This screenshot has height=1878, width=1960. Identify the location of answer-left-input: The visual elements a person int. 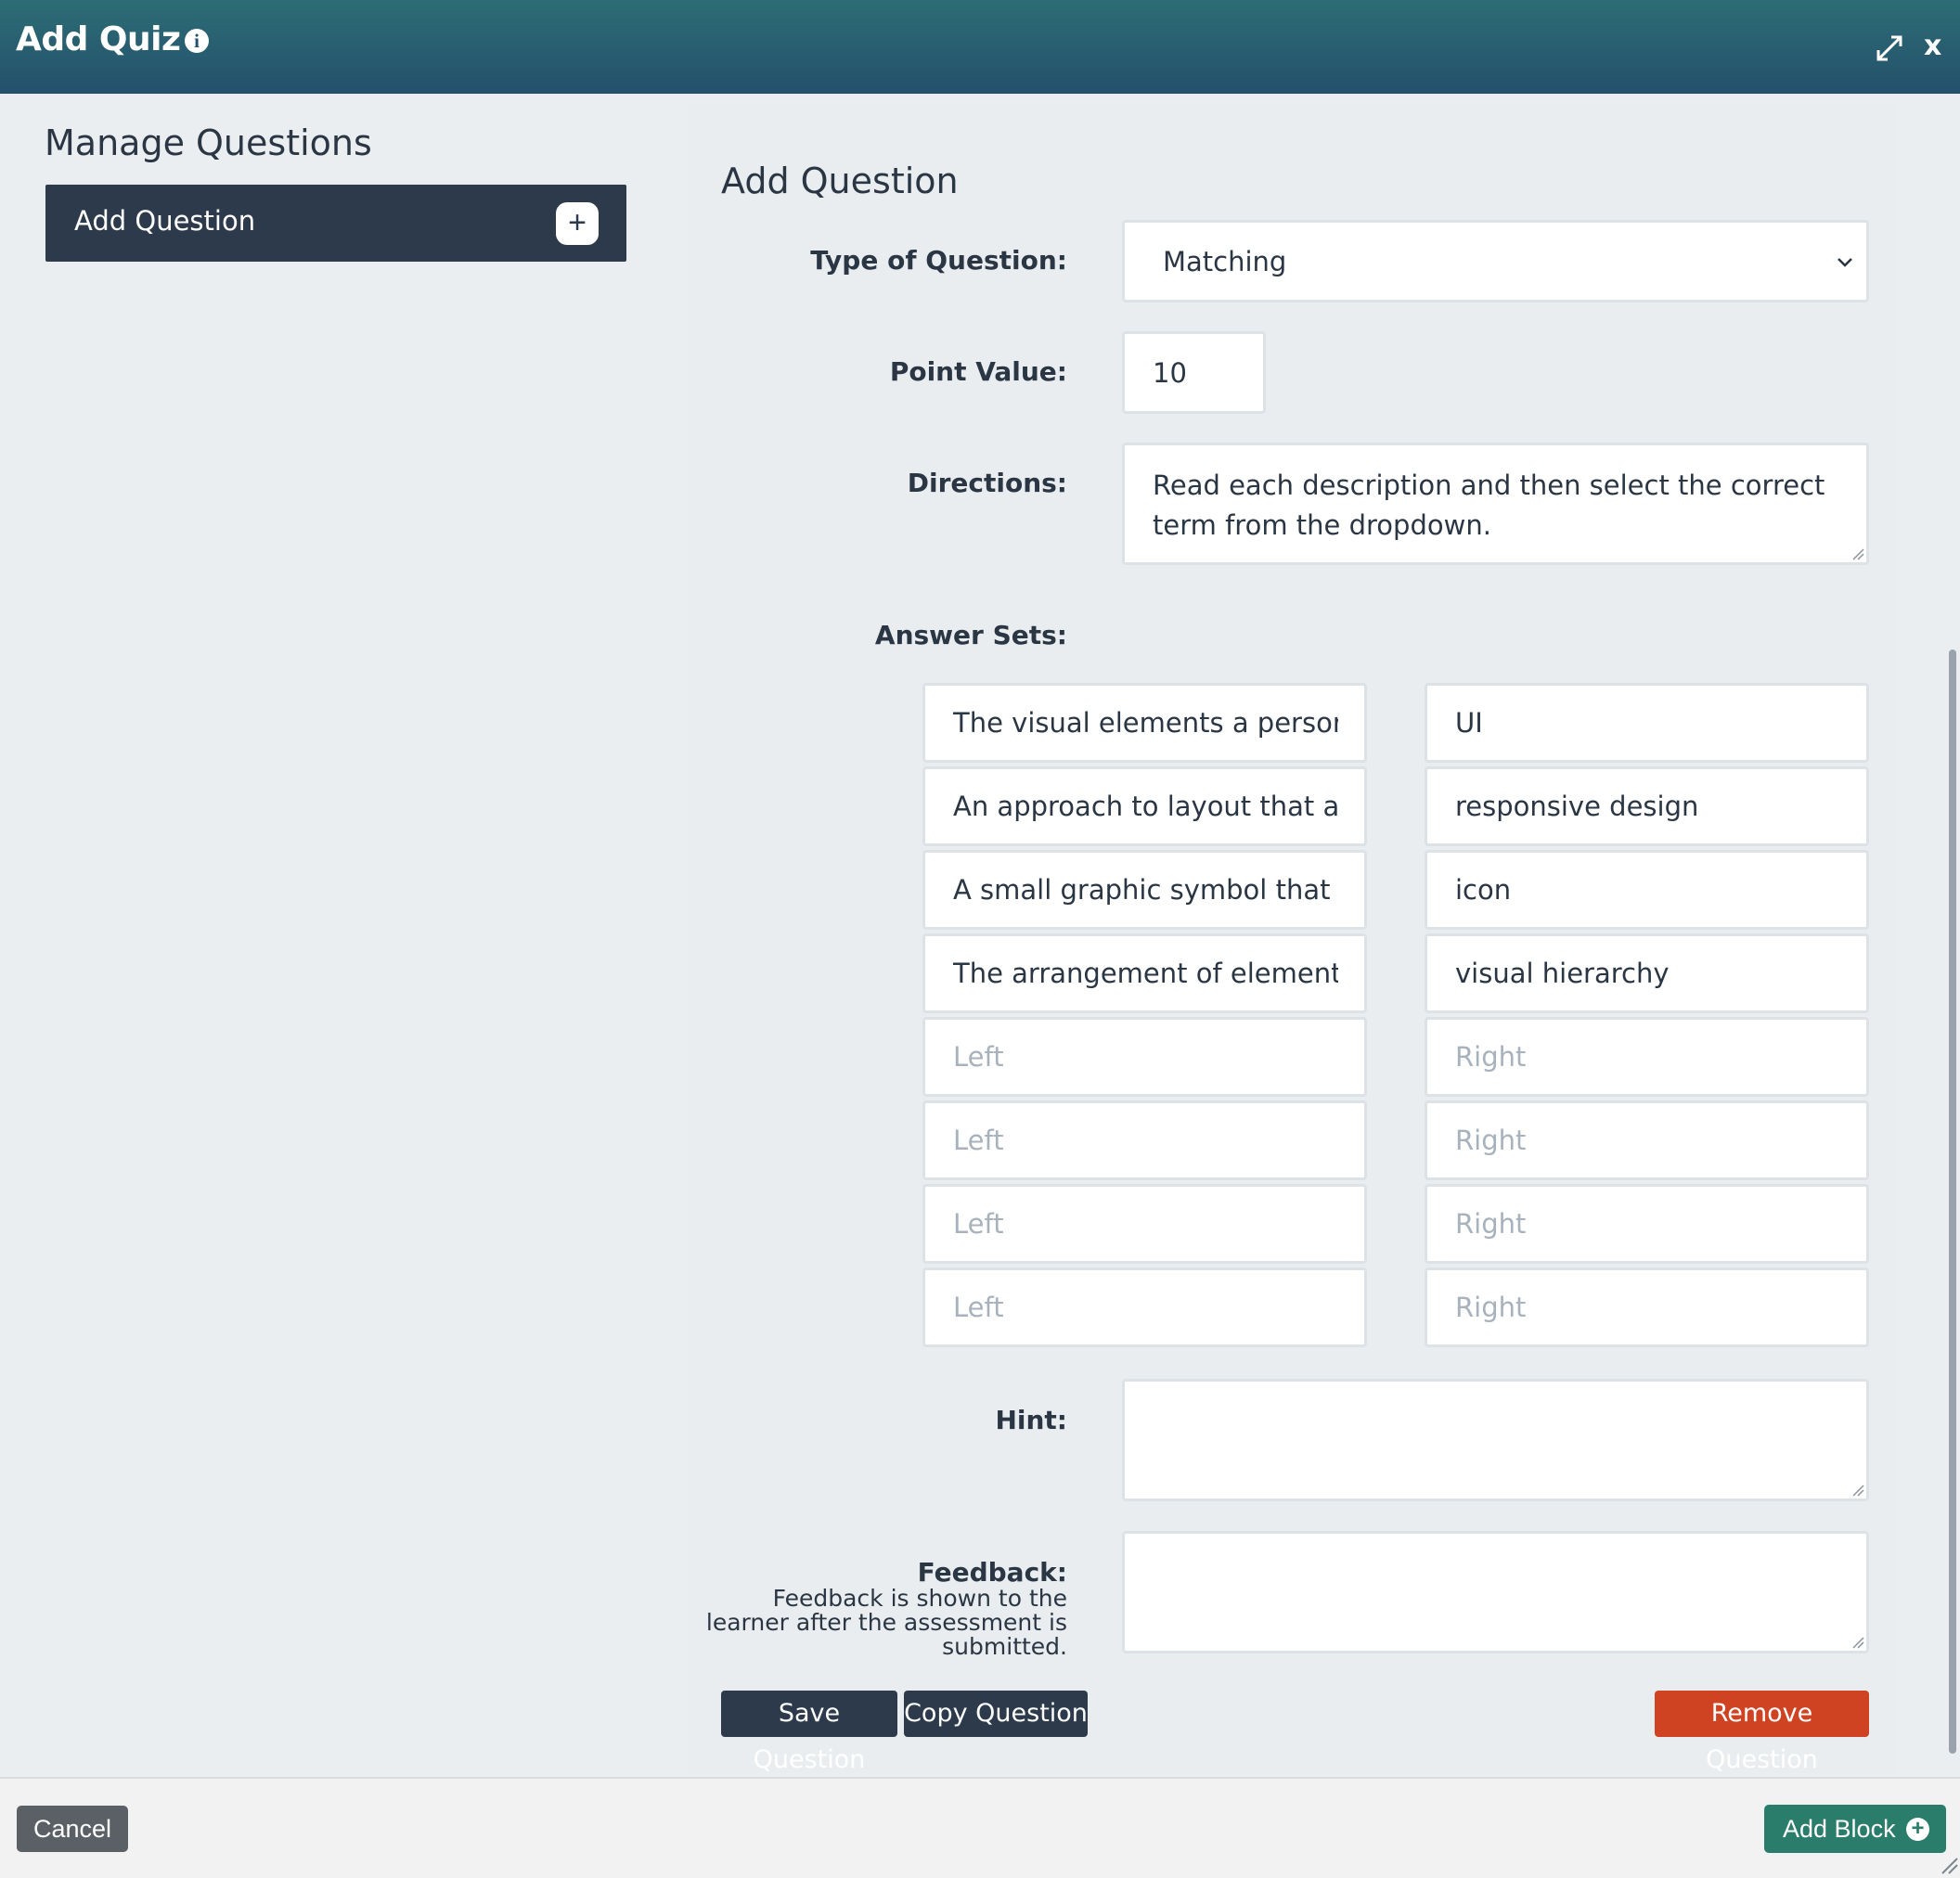
(1144, 723).